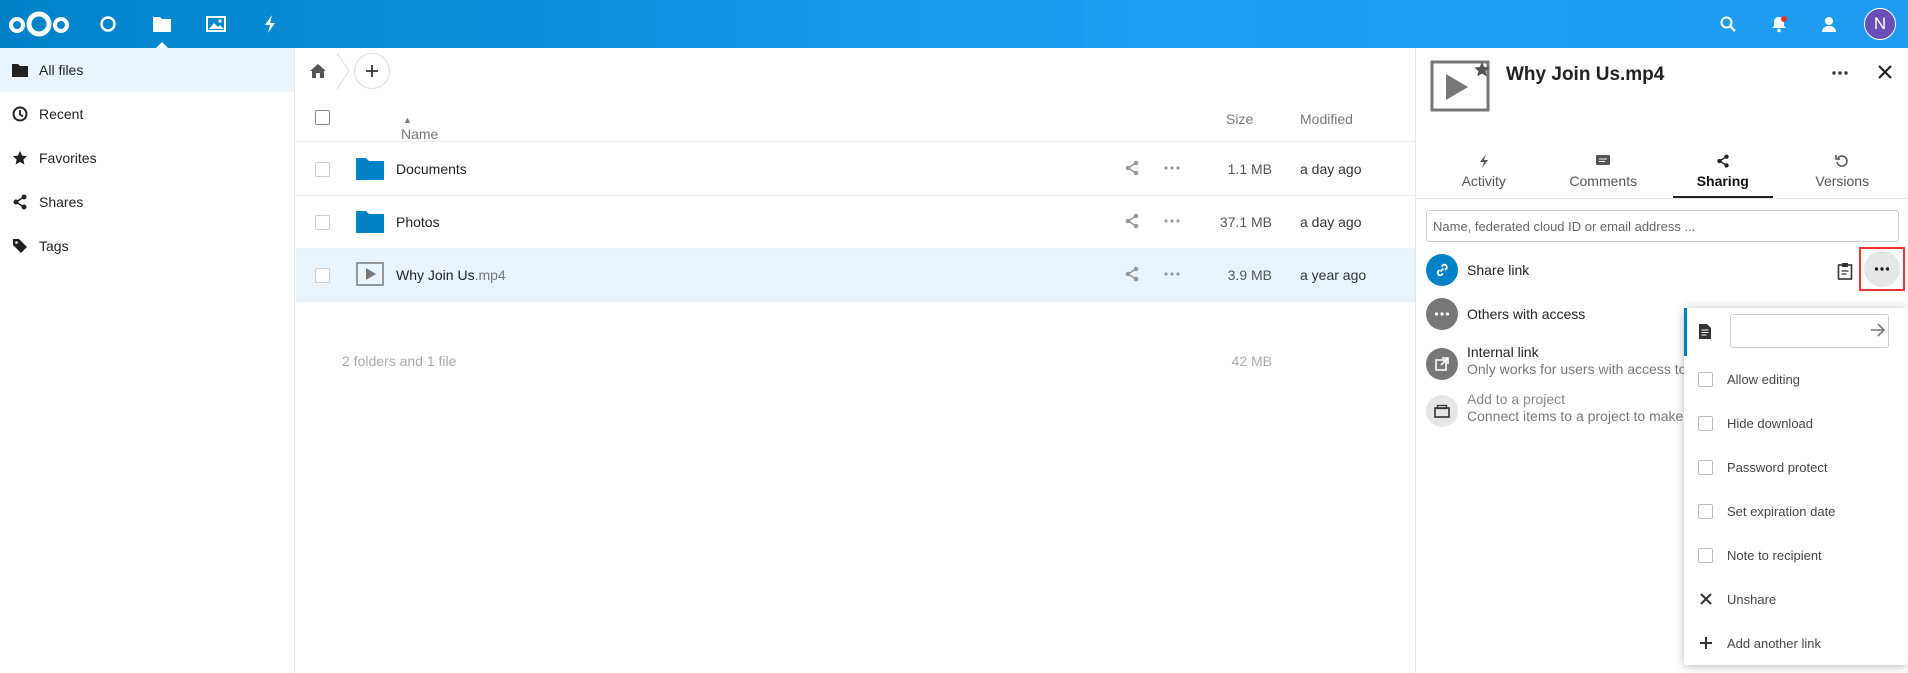 The image size is (1908, 673). I want to click on file-size: 3.9 MB, so click(1249, 275).